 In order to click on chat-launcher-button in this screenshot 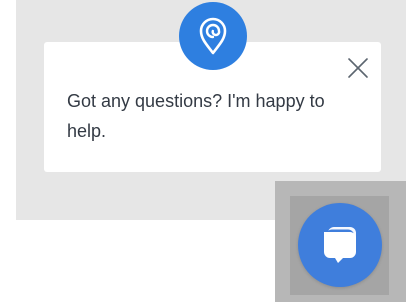, I will do `click(340, 245)`.